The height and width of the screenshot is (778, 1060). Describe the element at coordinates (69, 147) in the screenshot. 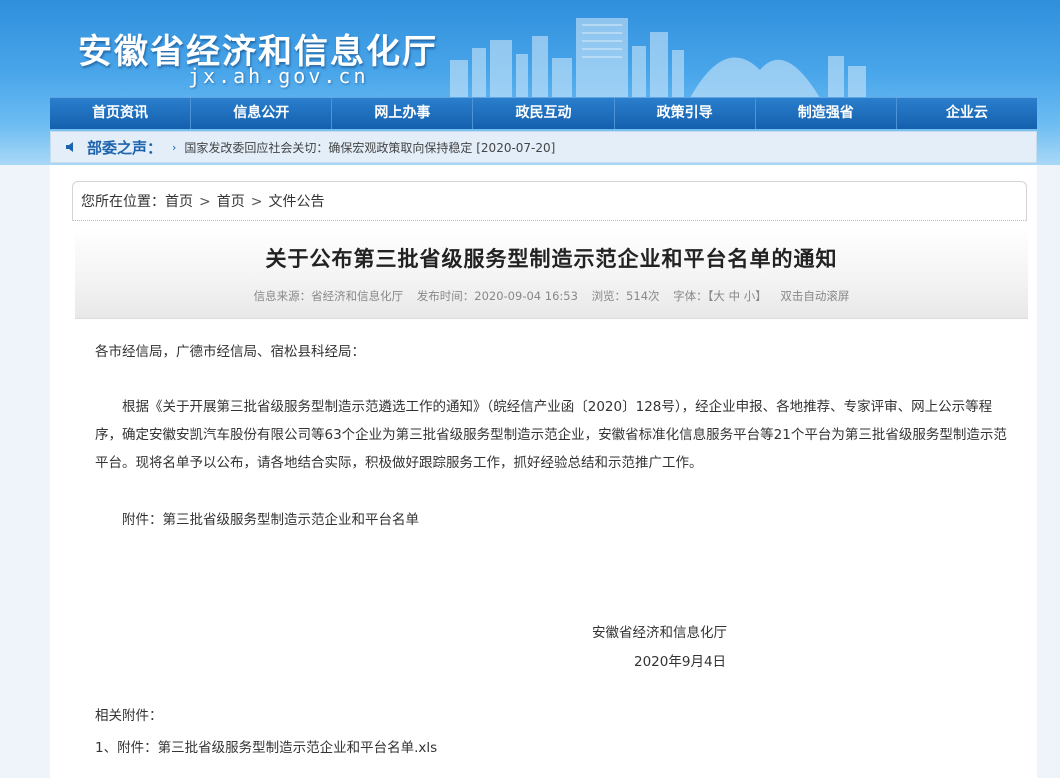

I see `speaker-icon` at that location.